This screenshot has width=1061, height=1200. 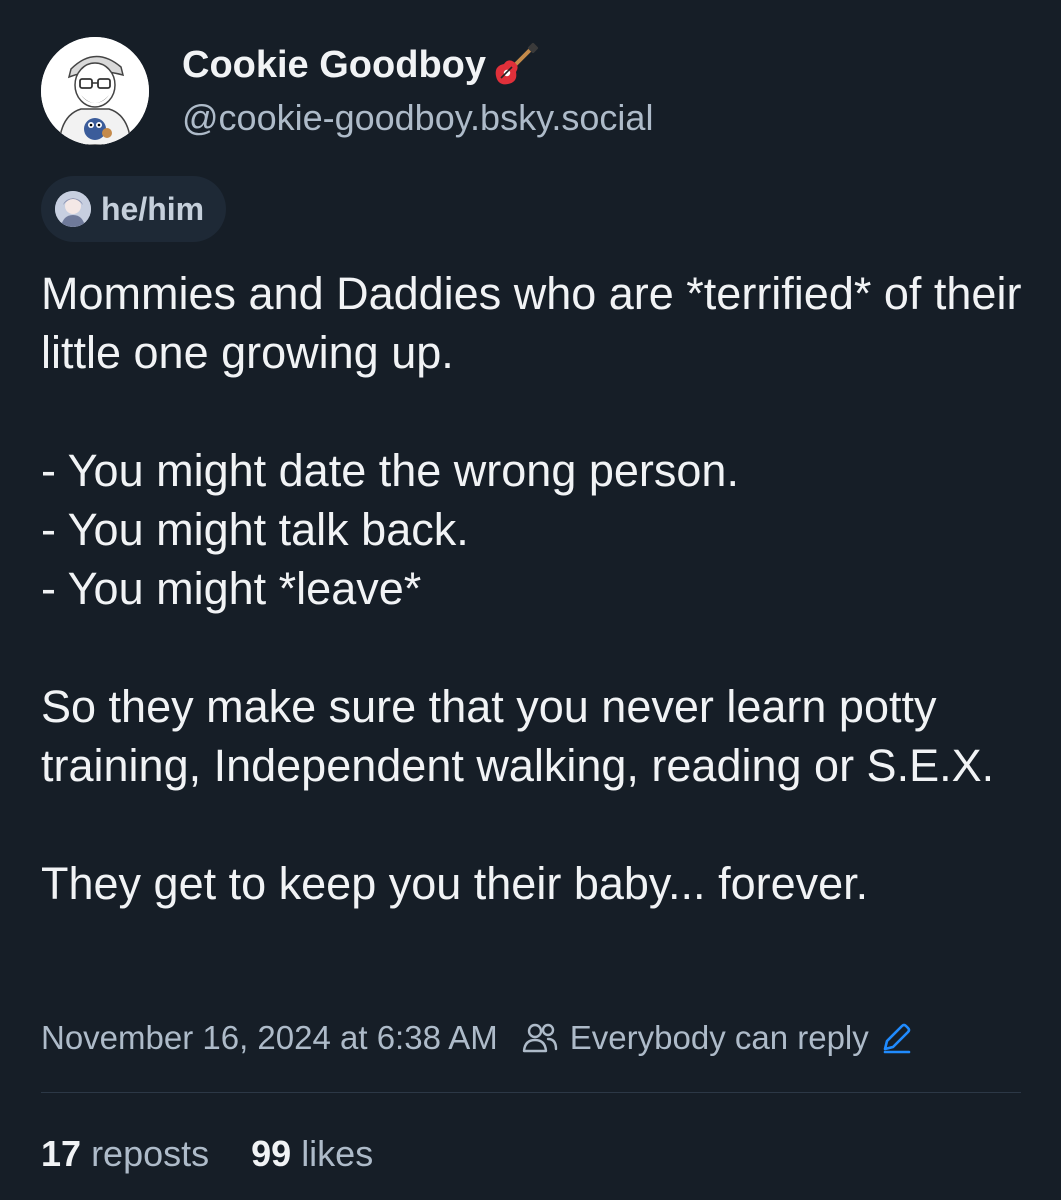 I want to click on reply-setting: Everybody can reply, so click(x=716, y=1038).